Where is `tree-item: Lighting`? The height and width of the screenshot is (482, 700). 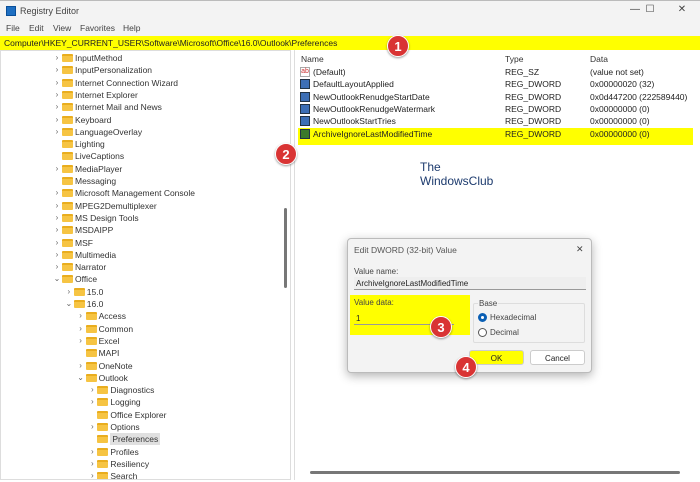
tree-item: Lighting is located at coordinates (141, 144).